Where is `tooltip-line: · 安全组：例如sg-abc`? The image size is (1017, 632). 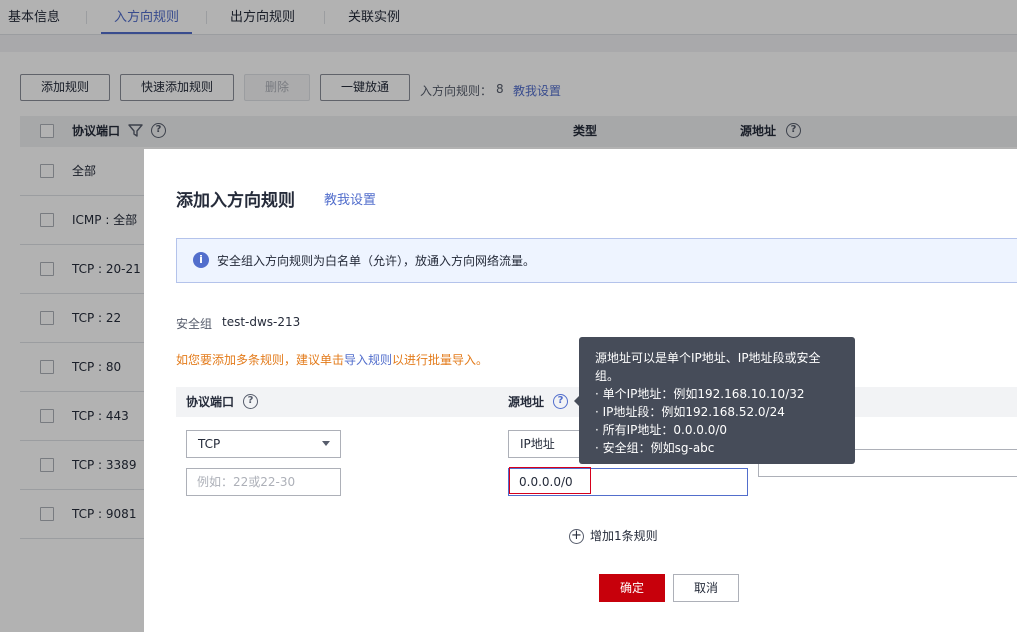 tooltip-line: · 安全组：例如sg-abc is located at coordinates (655, 448).